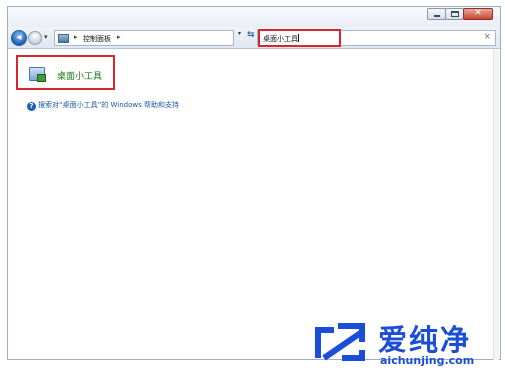 Image resolution: width=505 pixels, height=374 pixels. I want to click on forward-button, so click(35, 38).